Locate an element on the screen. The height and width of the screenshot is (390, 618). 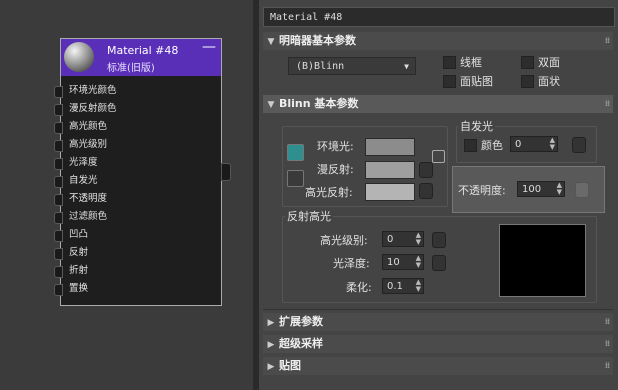
face-map-label: 面贴图 is located at coordinates (476, 81).